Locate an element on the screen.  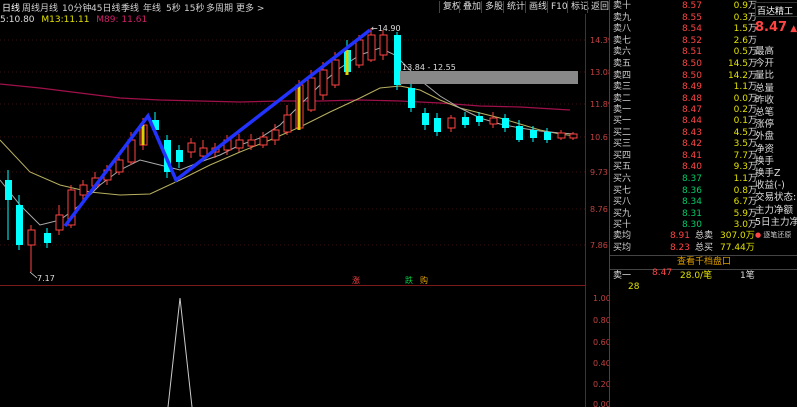
buy-level-volume: 7.7 is located at coordinates (740, 155).